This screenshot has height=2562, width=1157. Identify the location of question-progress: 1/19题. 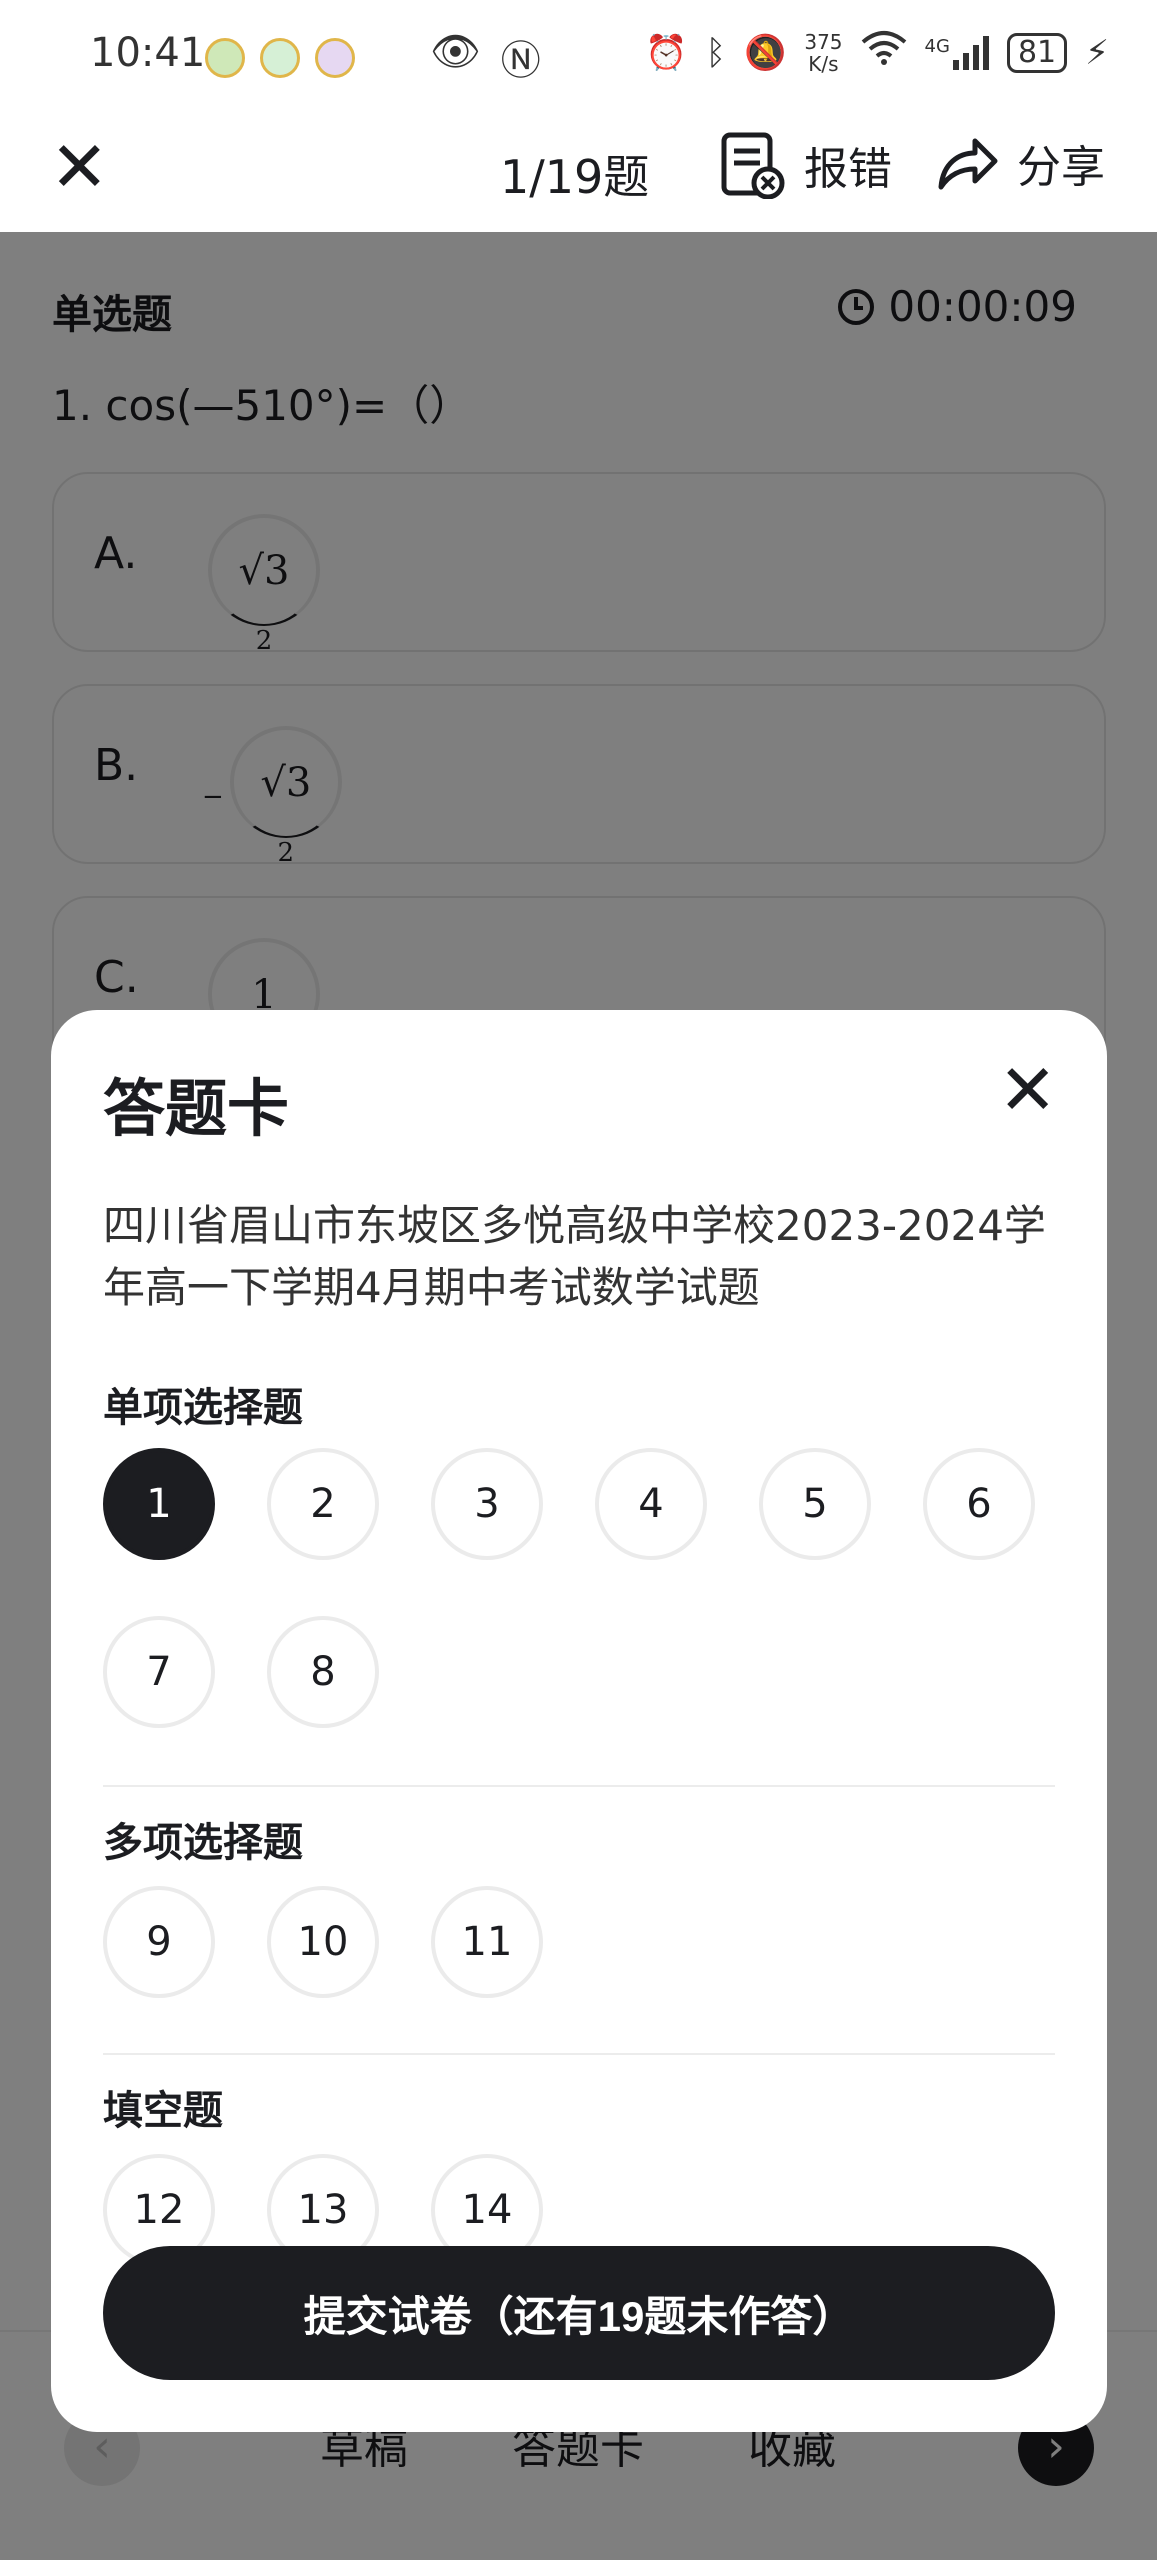
(575, 177).